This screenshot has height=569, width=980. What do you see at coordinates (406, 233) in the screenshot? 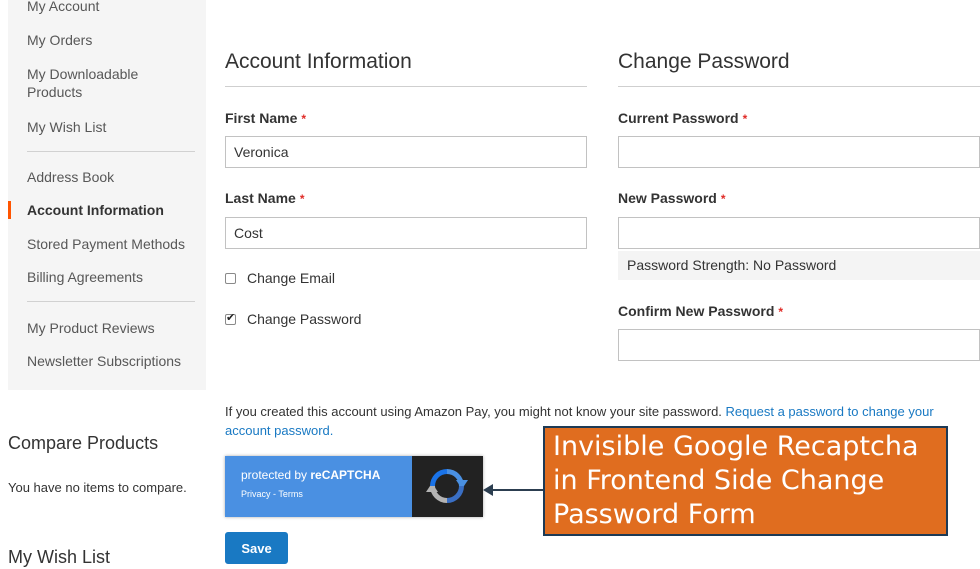
I see `last-name-input` at bounding box center [406, 233].